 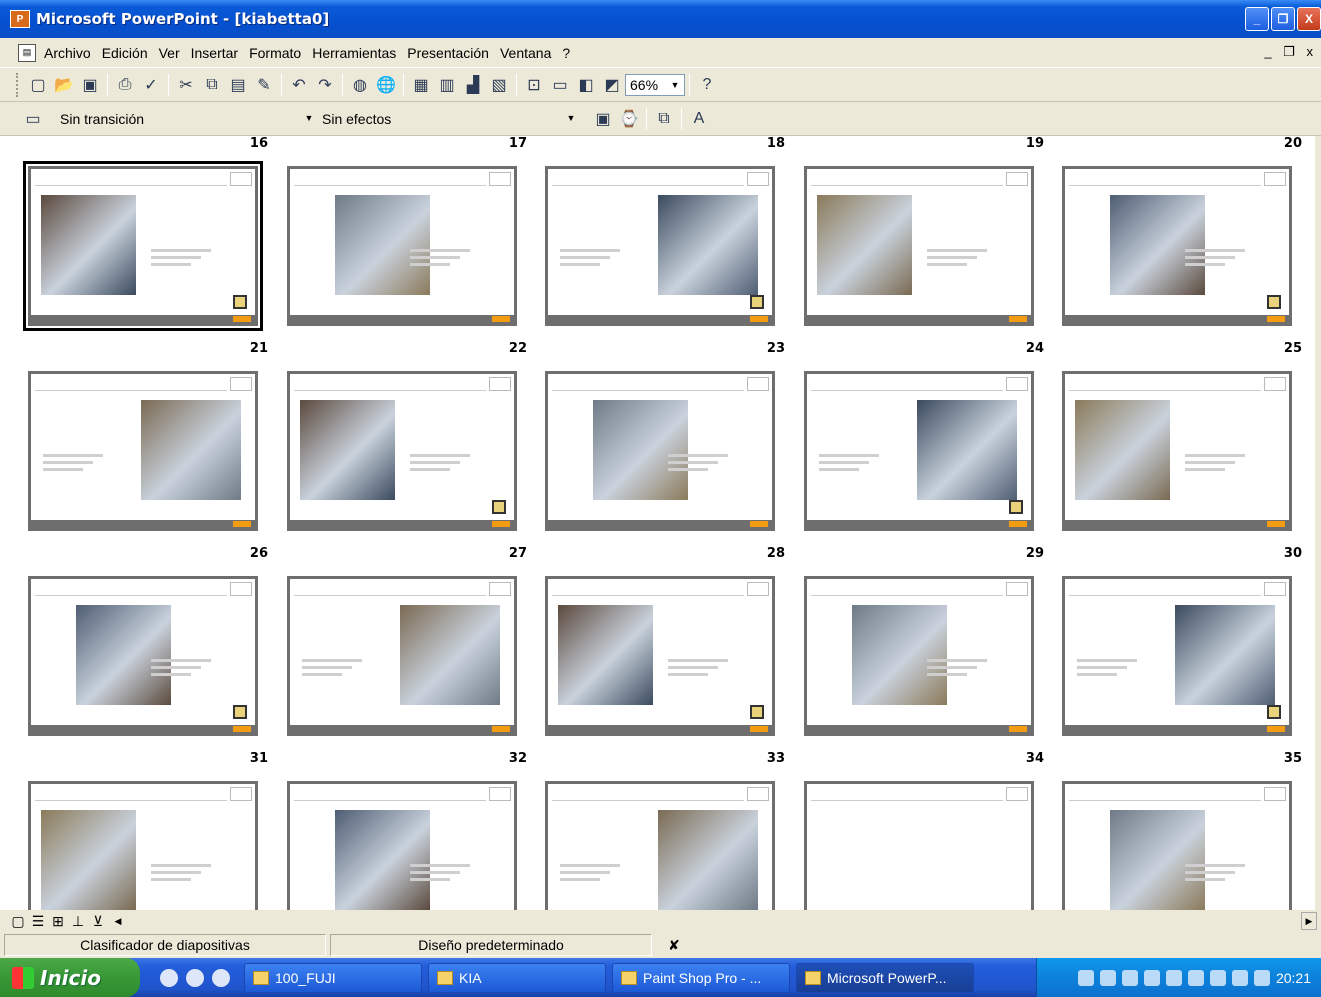 What do you see at coordinates (90, 85) in the screenshot?
I see `save-icon: ▣` at bounding box center [90, 85].